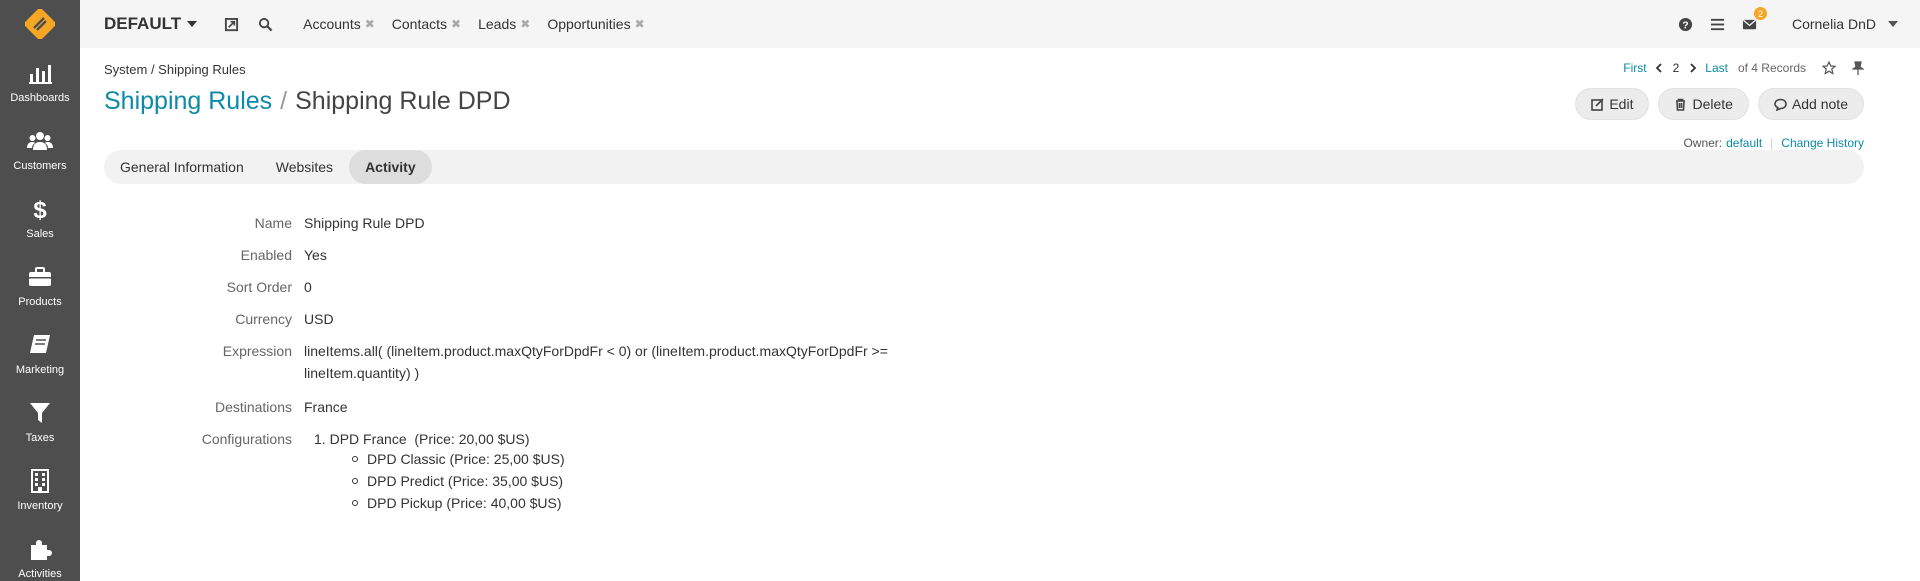 The height and width of the screenshot is (581, 1920). Describe the element at coordinates (429, 439) in the screenshot. I see `configuration-label: DPD France (Price: 20,00 $US)` at that location.